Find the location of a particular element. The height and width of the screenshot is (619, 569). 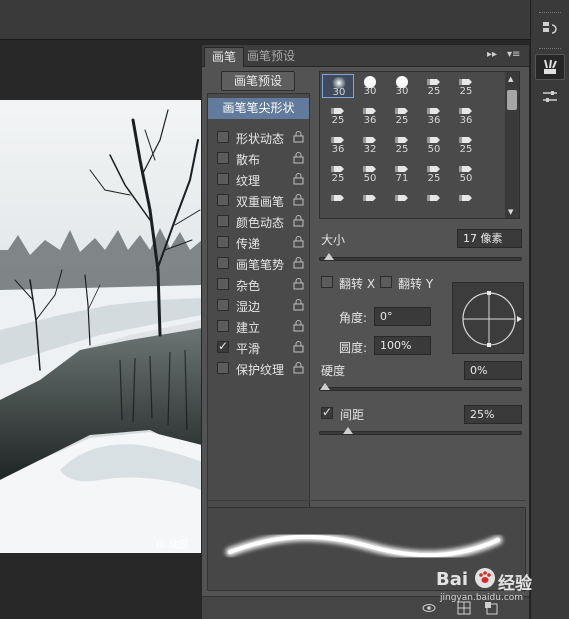

size-field: 17 像素 is located at coordinates (489, 238).